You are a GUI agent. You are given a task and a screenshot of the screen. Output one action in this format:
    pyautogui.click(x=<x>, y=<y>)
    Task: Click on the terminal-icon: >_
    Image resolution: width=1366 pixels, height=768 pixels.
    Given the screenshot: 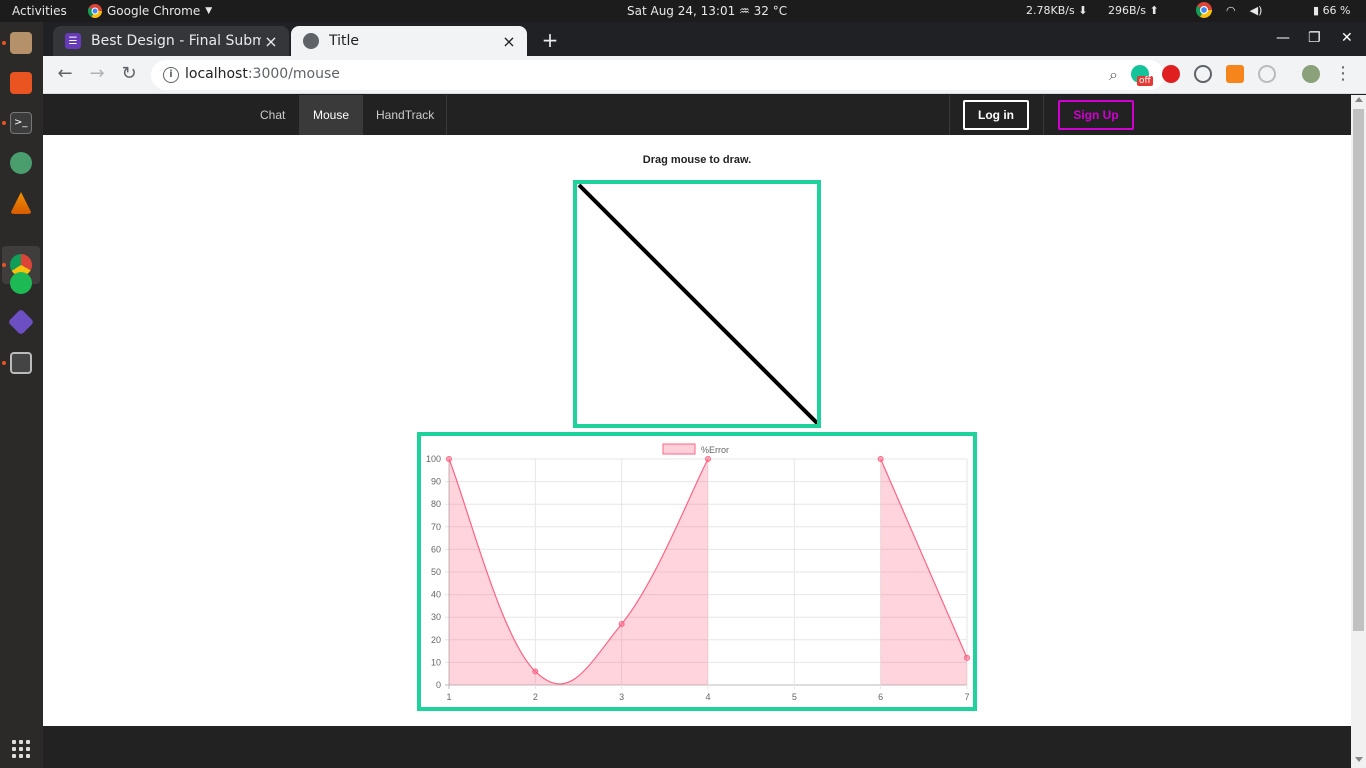 What is the action you would take?
    pyautogui.click(x=21, y=123)
    